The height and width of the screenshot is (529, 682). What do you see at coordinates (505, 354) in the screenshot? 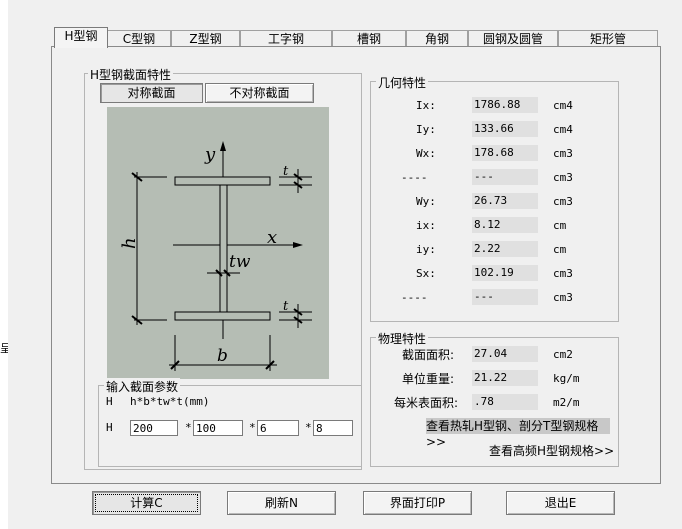
I see `area-value: 27.04` at bounding box center [505, 354].